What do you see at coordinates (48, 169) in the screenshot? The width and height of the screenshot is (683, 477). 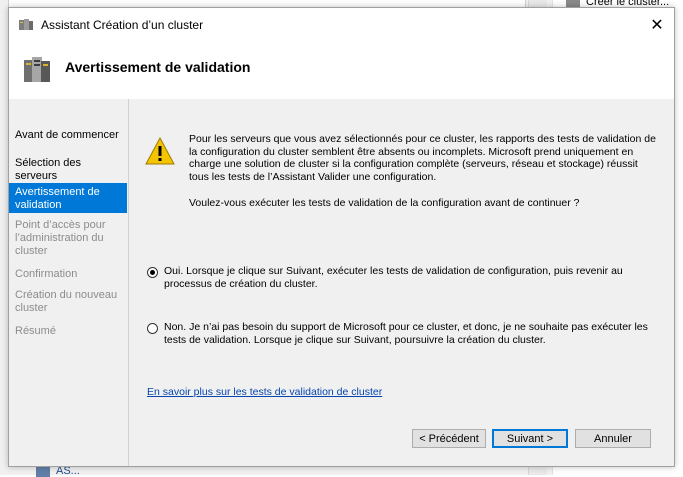 I see `step-label: Sélection des serveurs` at bounding box center [48, 169].